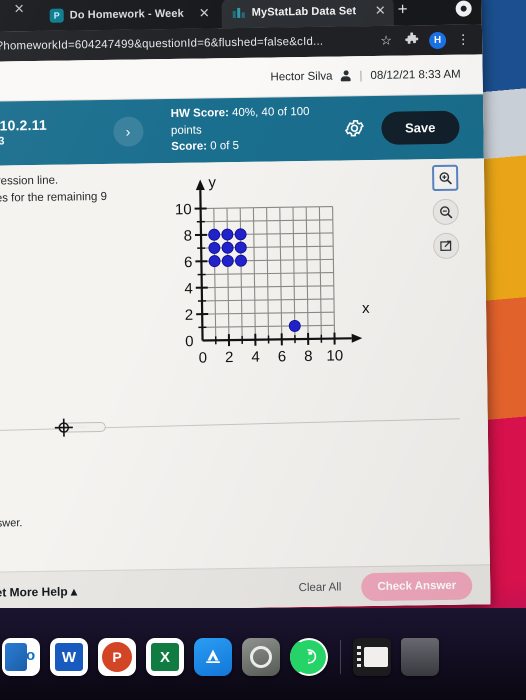 This screenshot has height=700, width=526. What do you see at coordinates (271, 271) in the screenshot?
I see `scatter-plot: 0 2 4 6 8 10 0 2 4 6 8 10 x y` at bounding box center [271, 271].